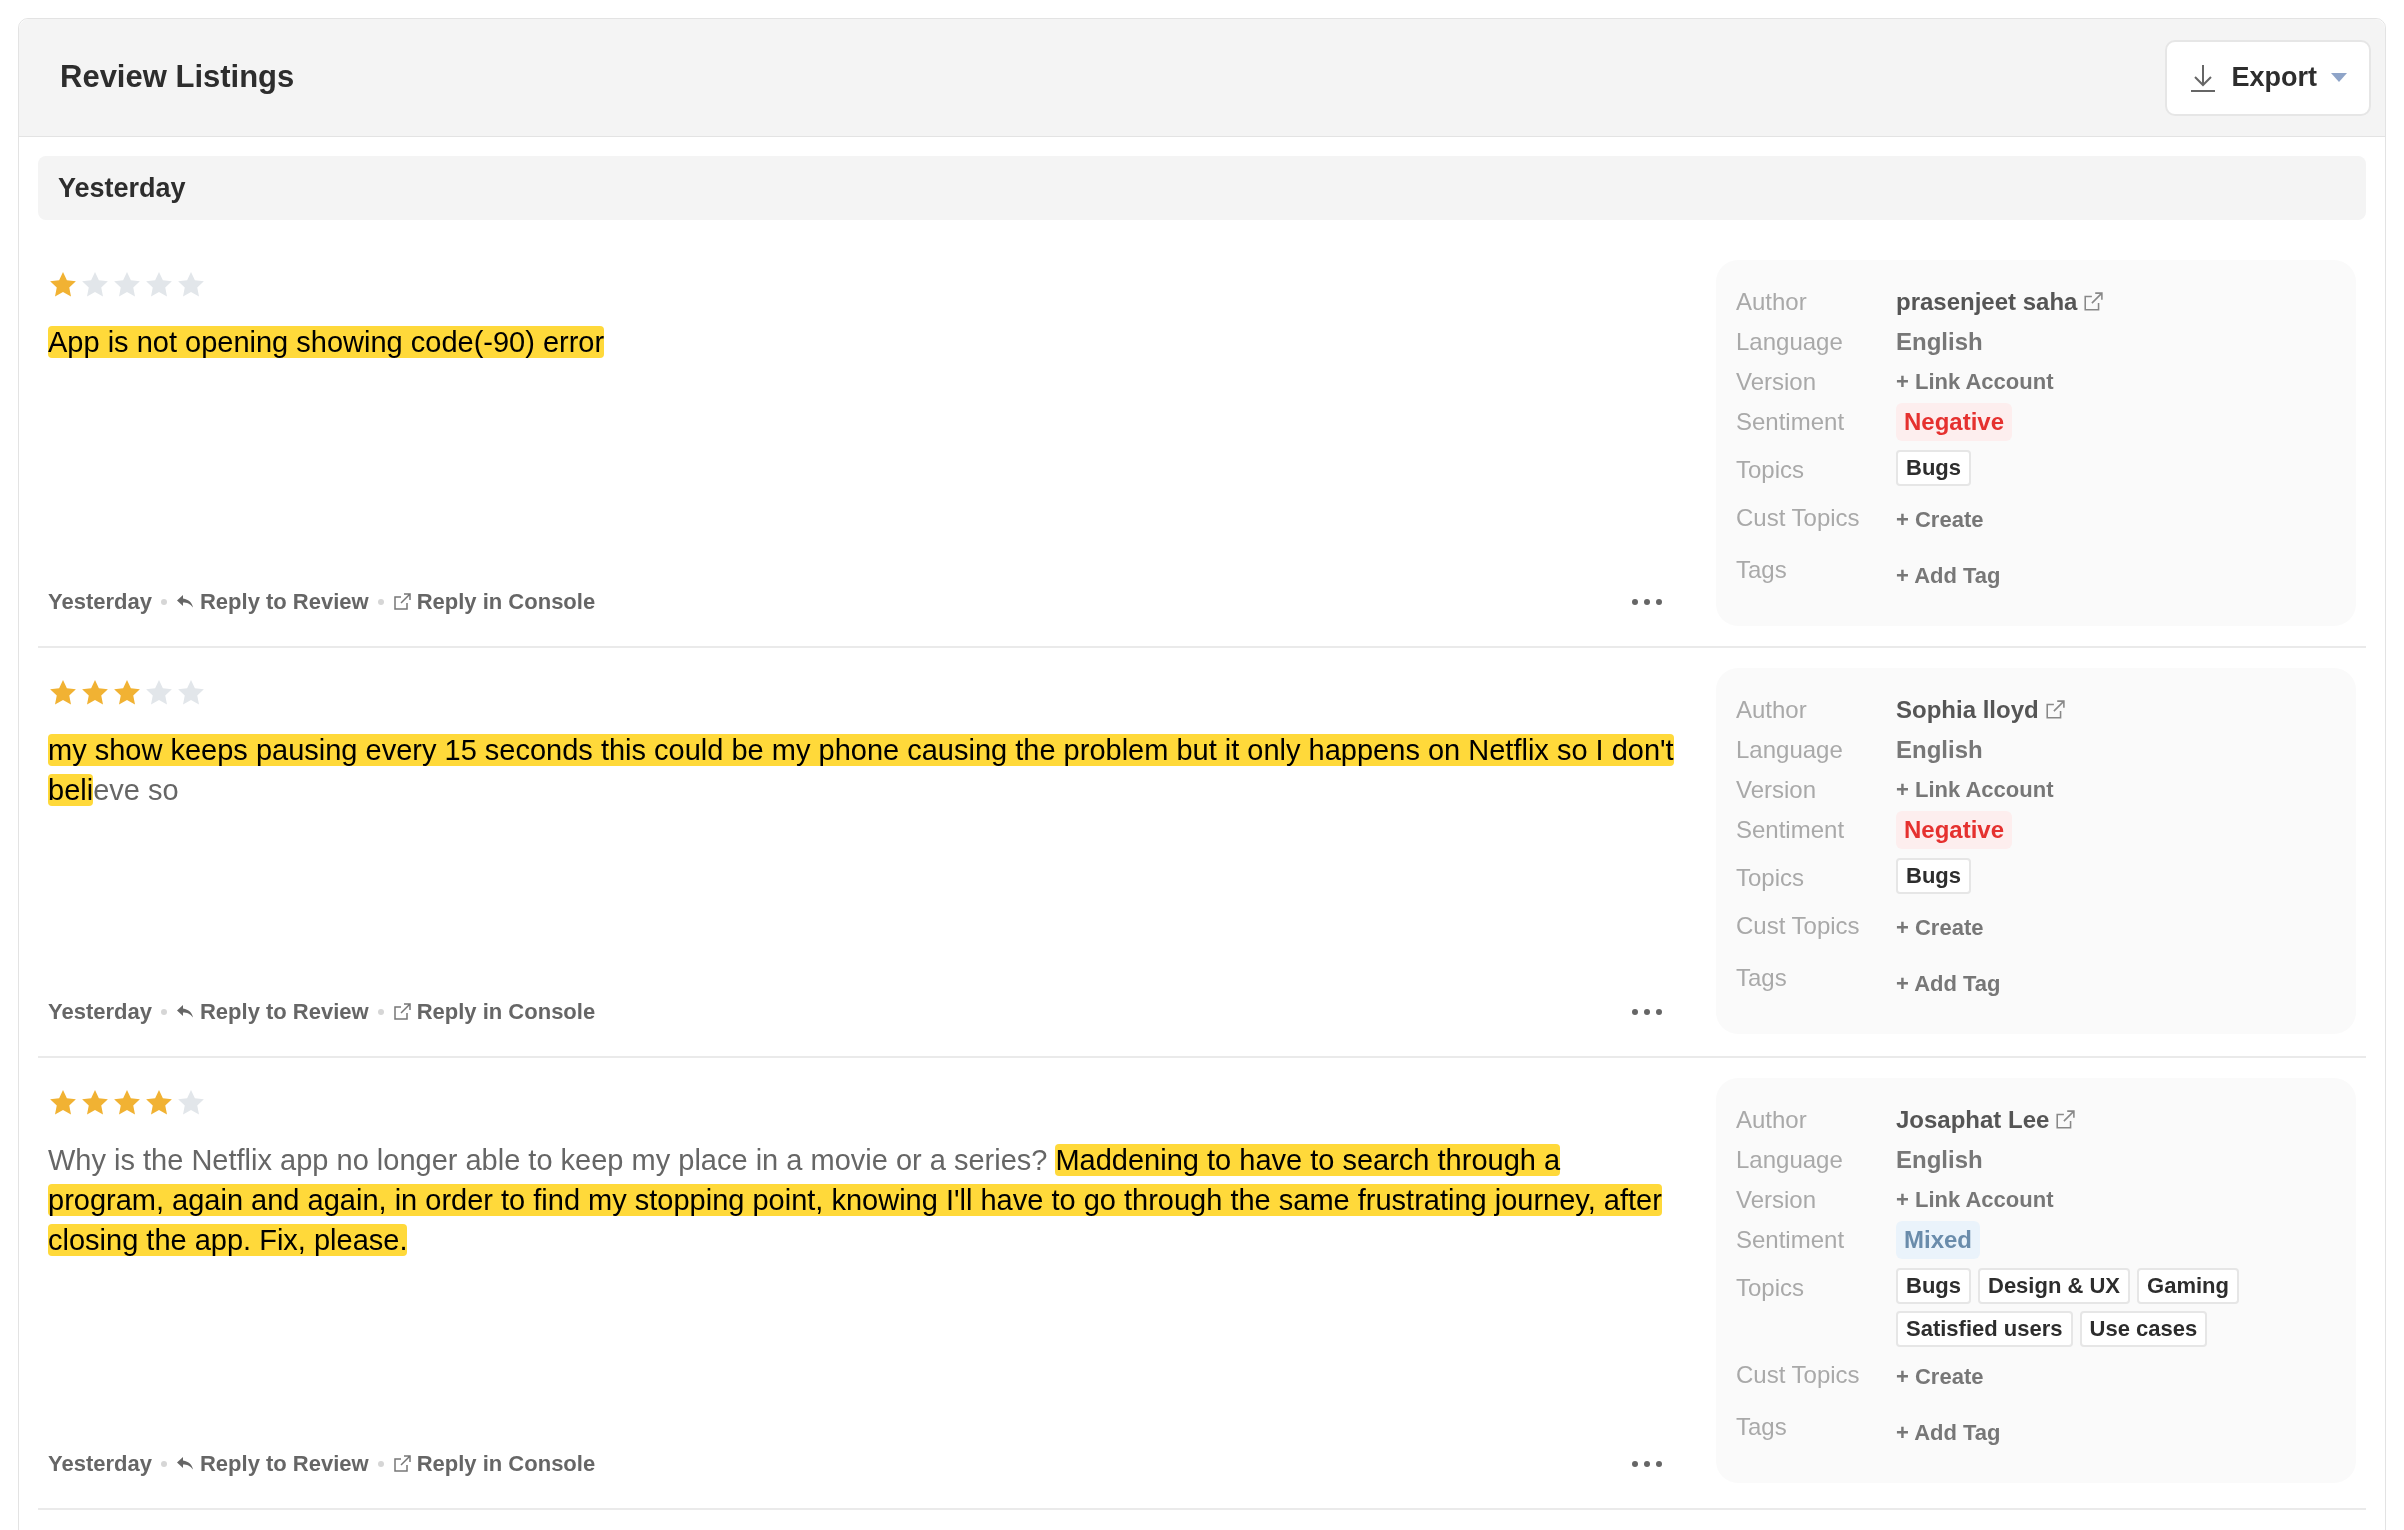 The height and width of the screenshot is (1530, 2404). Describe the element at coordinates (1967, 710) in the screenshot. I see `author-link: Sophia lloyd` at that location.